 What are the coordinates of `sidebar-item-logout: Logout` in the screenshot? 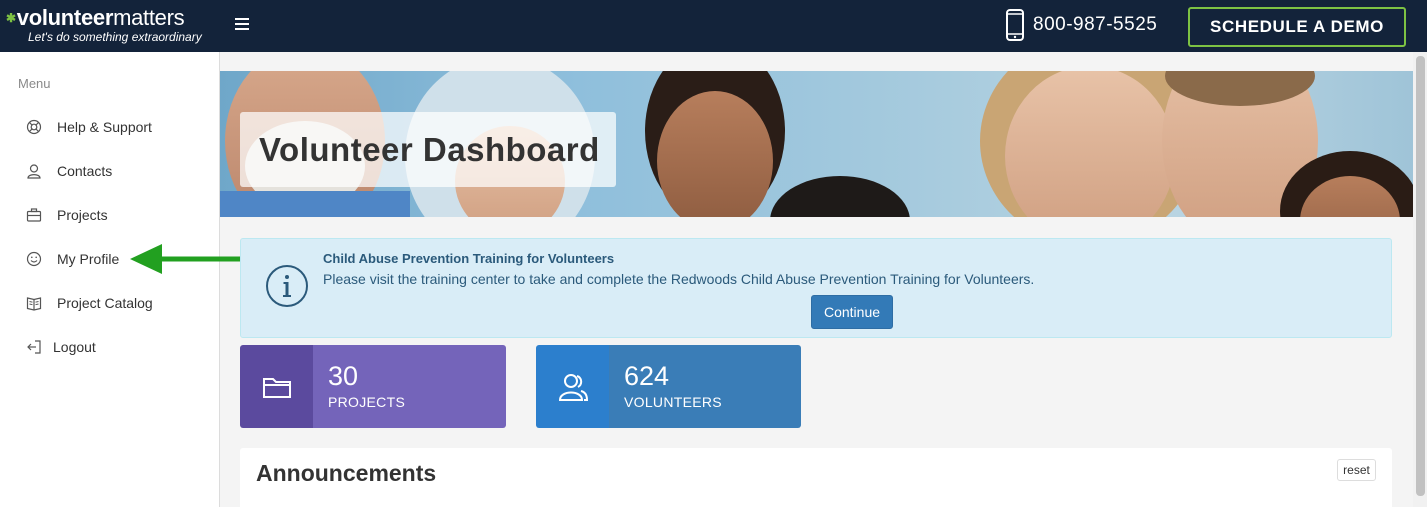 It's located at (61, 347).